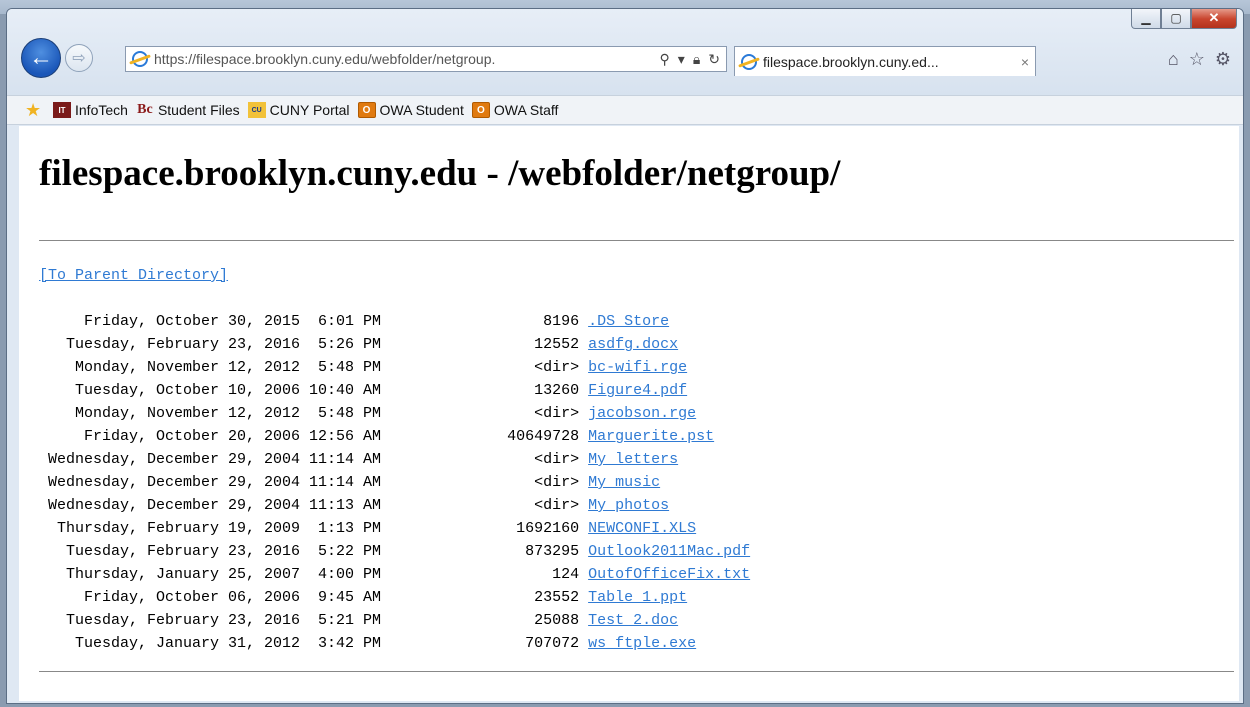  I want to click on minimize-icon: ▁, so click(1146, 18).